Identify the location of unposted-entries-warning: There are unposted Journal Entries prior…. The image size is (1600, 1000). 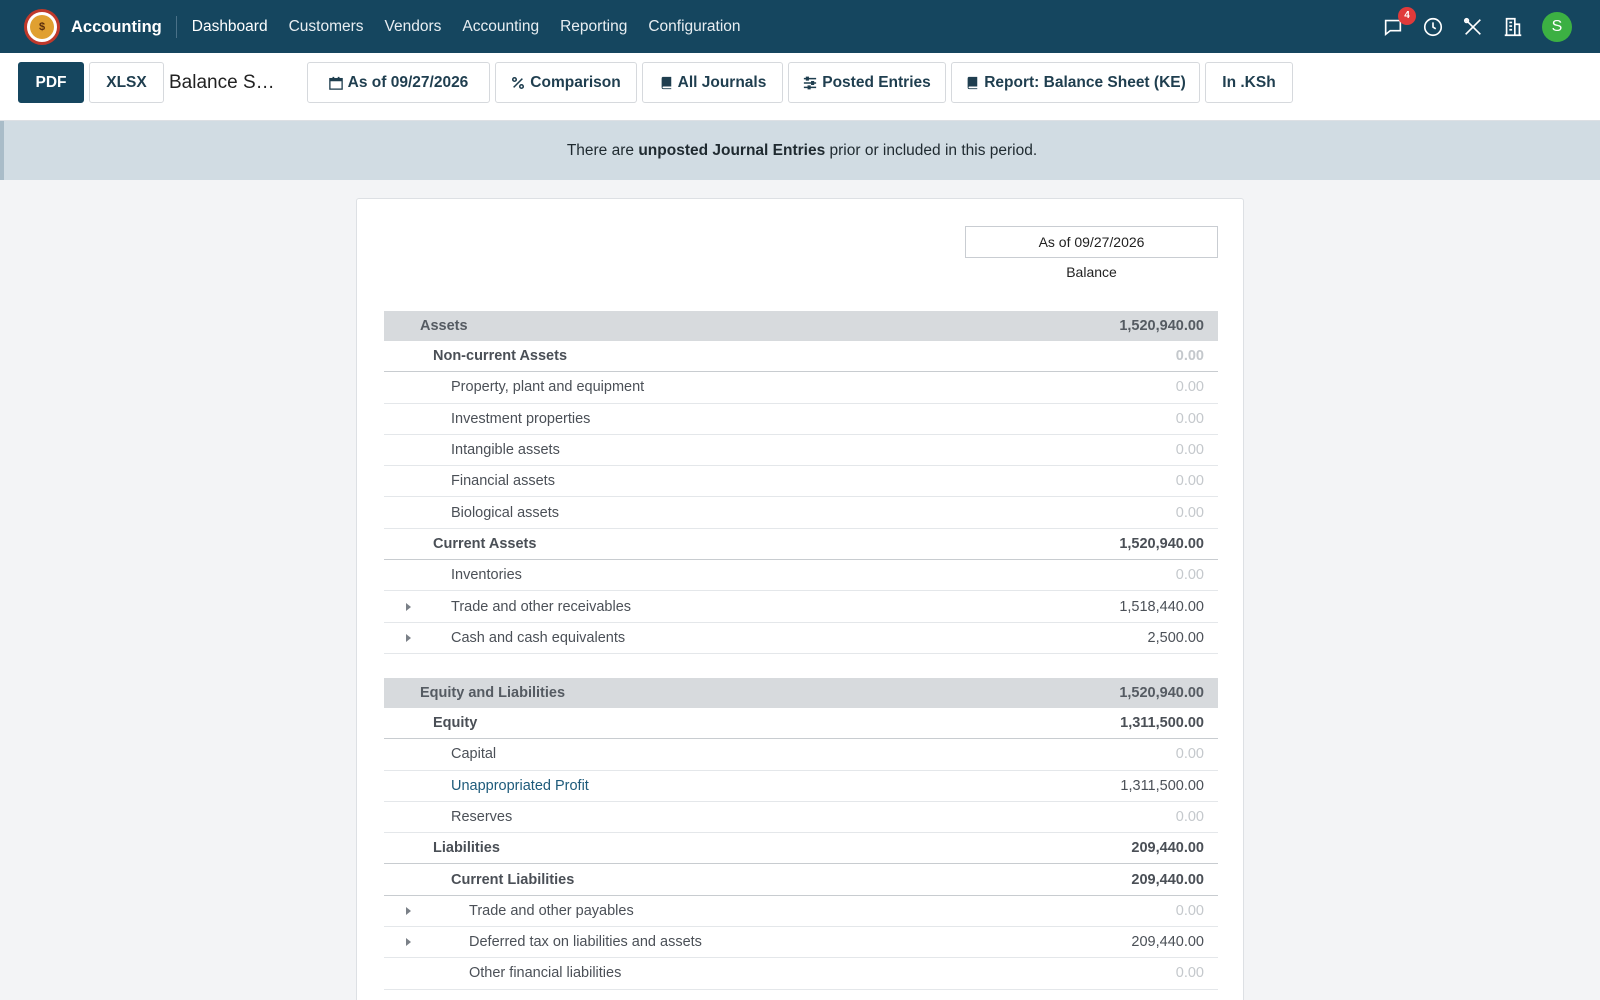
(800, 150).